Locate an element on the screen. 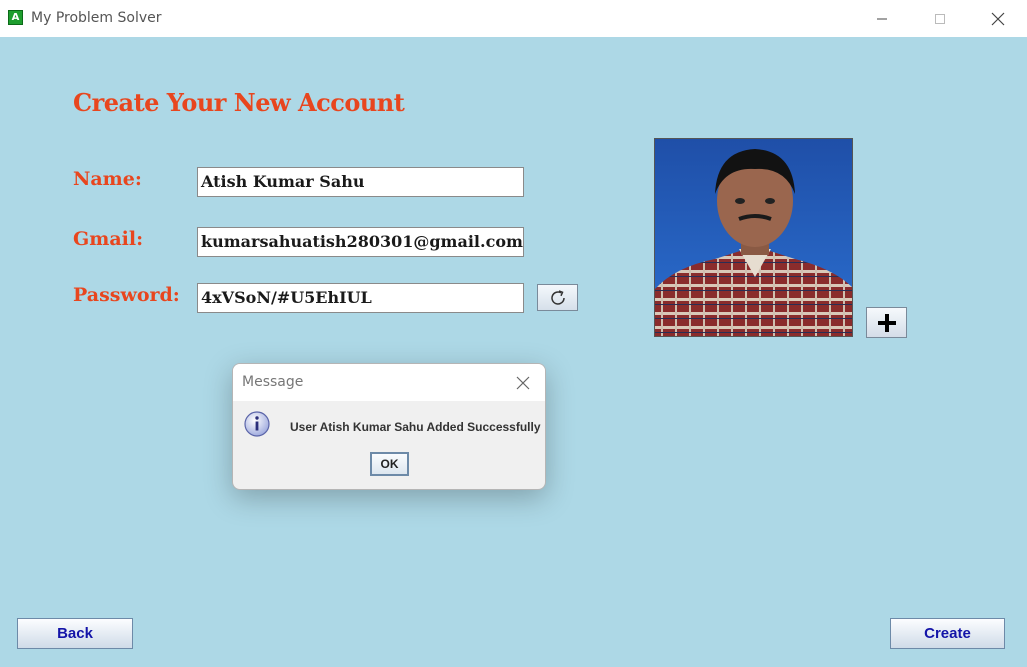  regenerate-password-button is located at coordinates (557, 297).